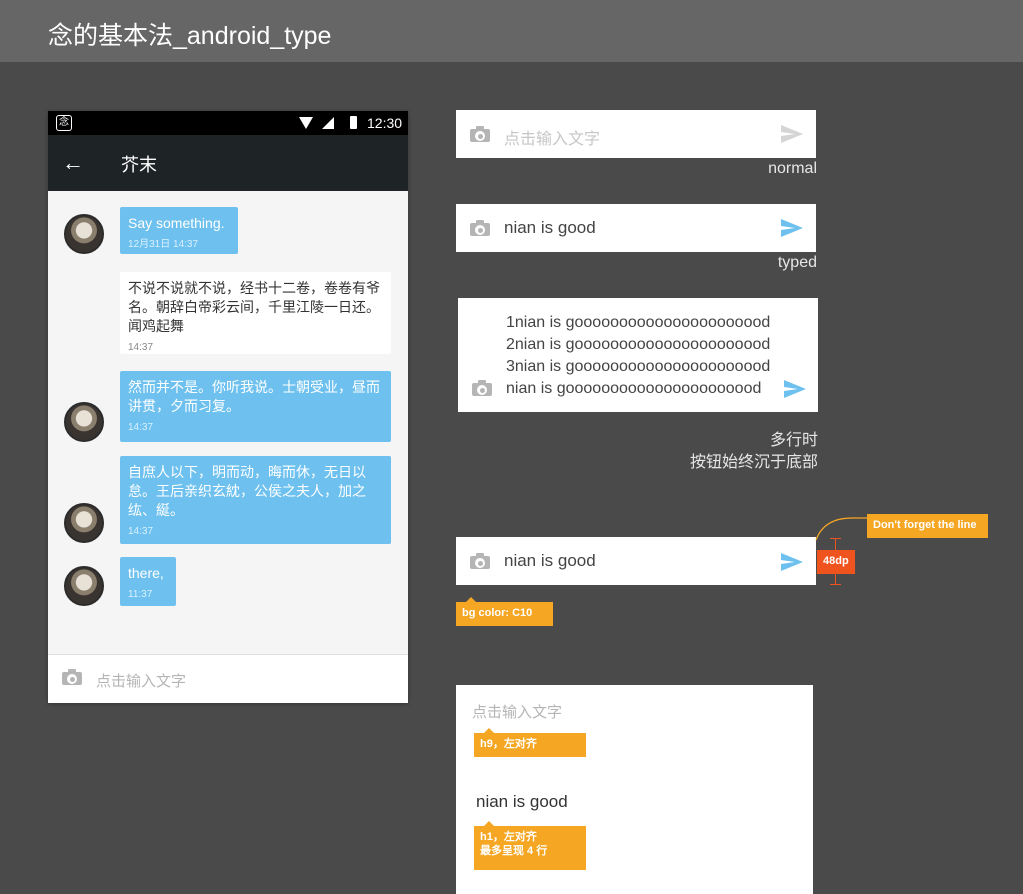  What do you see at coordinates (636, 228) in the screenshot?
I see `input-field-typed: nian is good` at bounding box center [636, 228].